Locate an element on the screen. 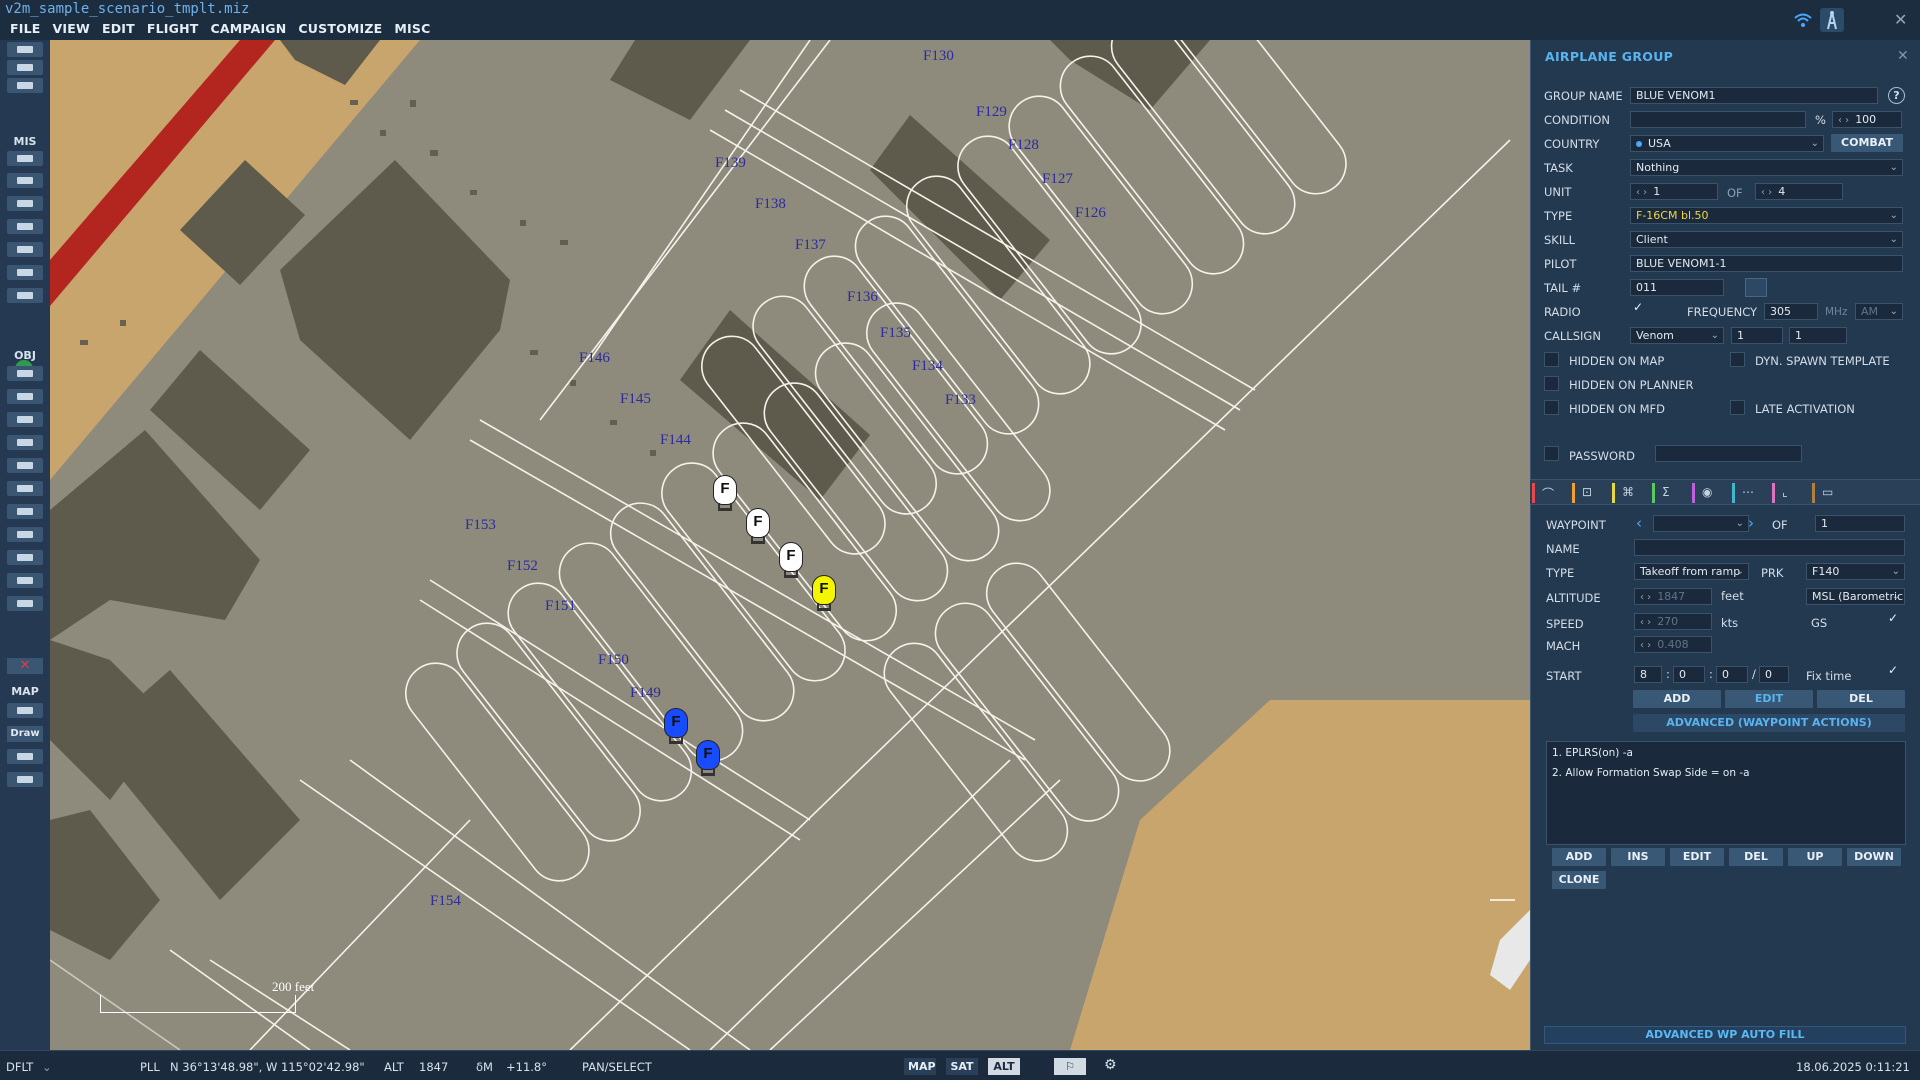 The image size is (1920, 1080). start-minute-field: 0 is located at coordinates (1732, 674).